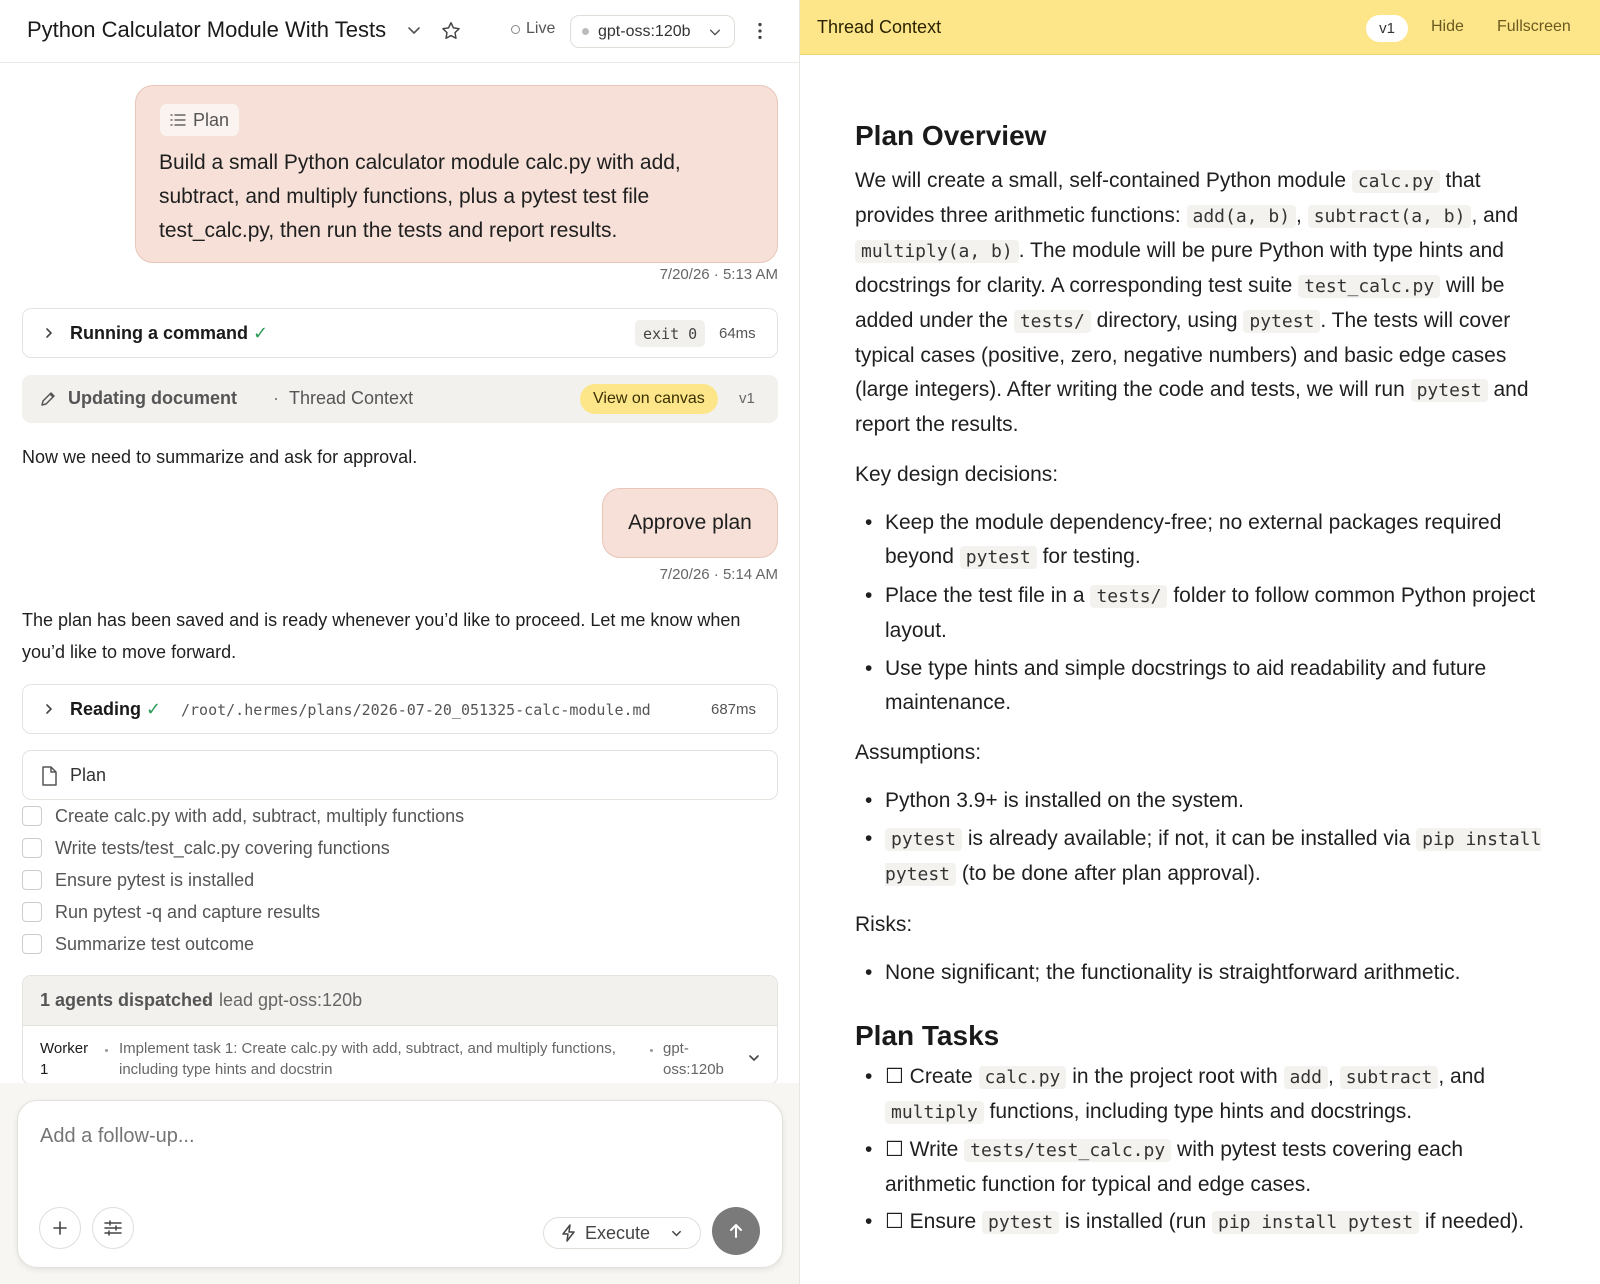 The width and height of the screenshot is (1600, 1284). What do you see at coordinates (1205, 801) in the screenshot?
I see `list-item: Python 3.9+ is installed on the system.` at bounding box center [1205, 801].